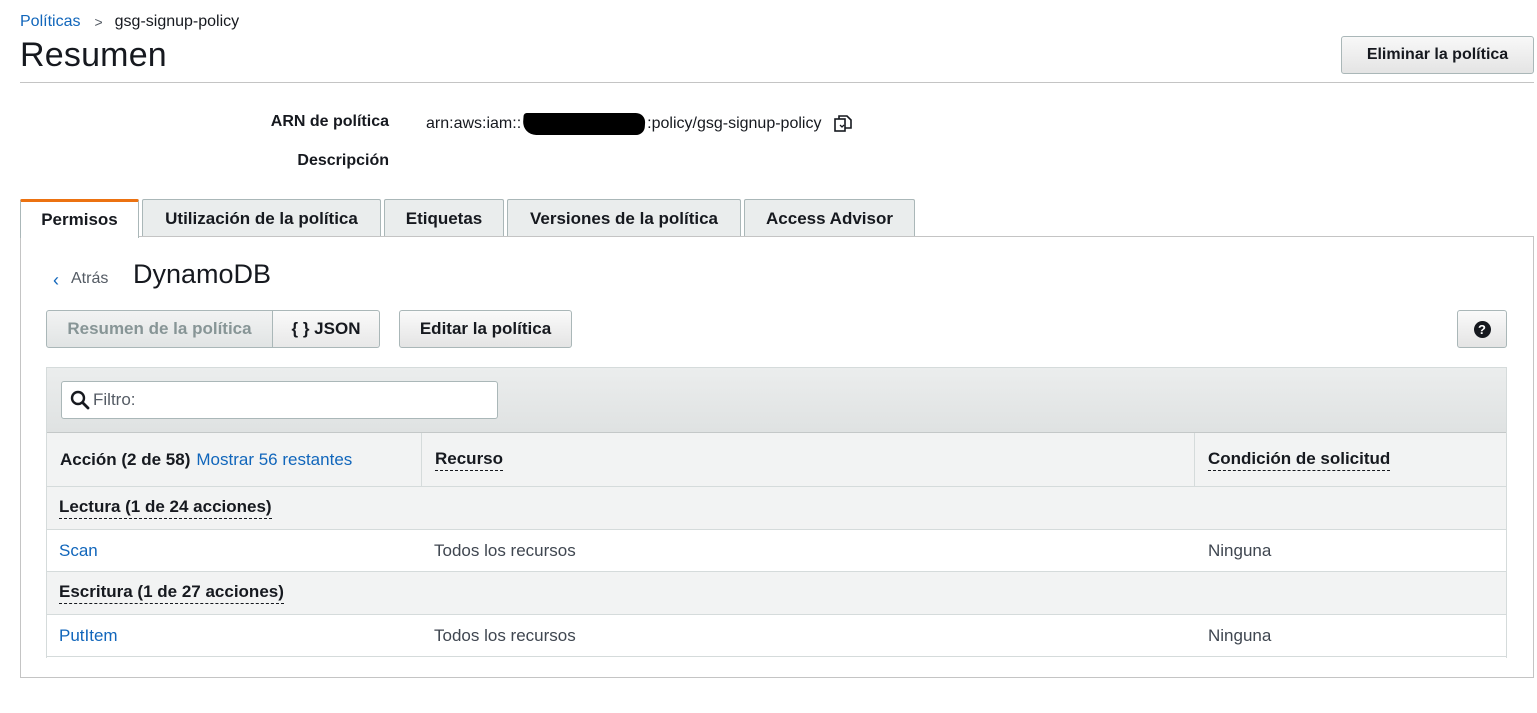 This screenshot has width=1537, height=713. Describe the element at coordinates (79, 218) in the screenshot. I see `tab-permissions: Permisos` at that location.